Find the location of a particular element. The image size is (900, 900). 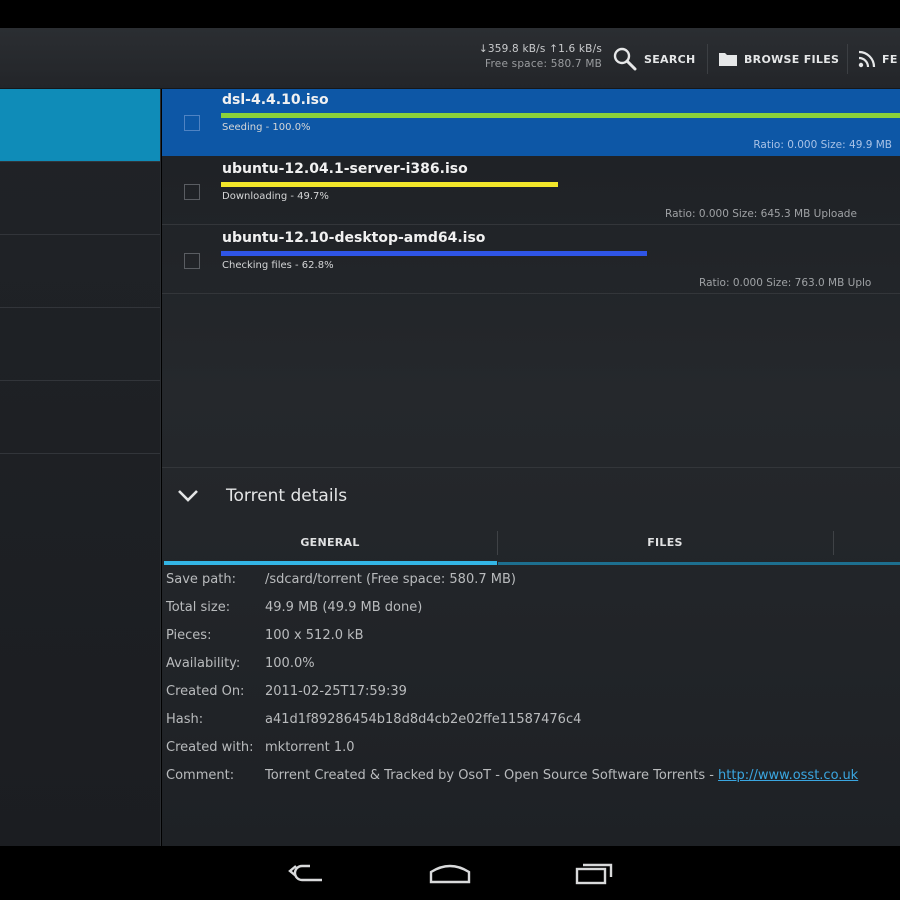

folder-icon is located at coordinates (728, 59).